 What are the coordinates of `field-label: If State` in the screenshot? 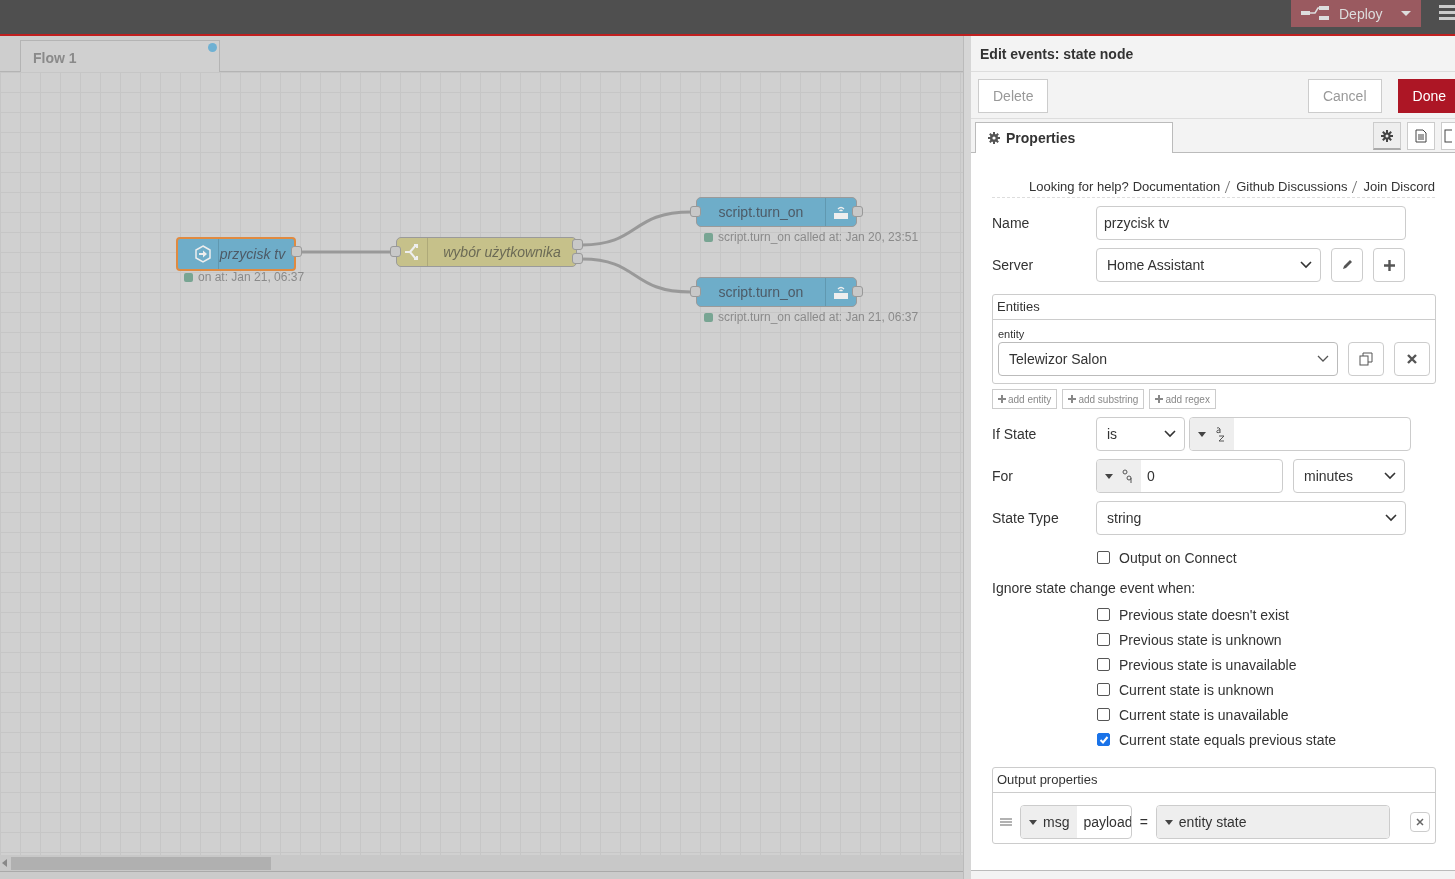 It's located at (1015, 434).